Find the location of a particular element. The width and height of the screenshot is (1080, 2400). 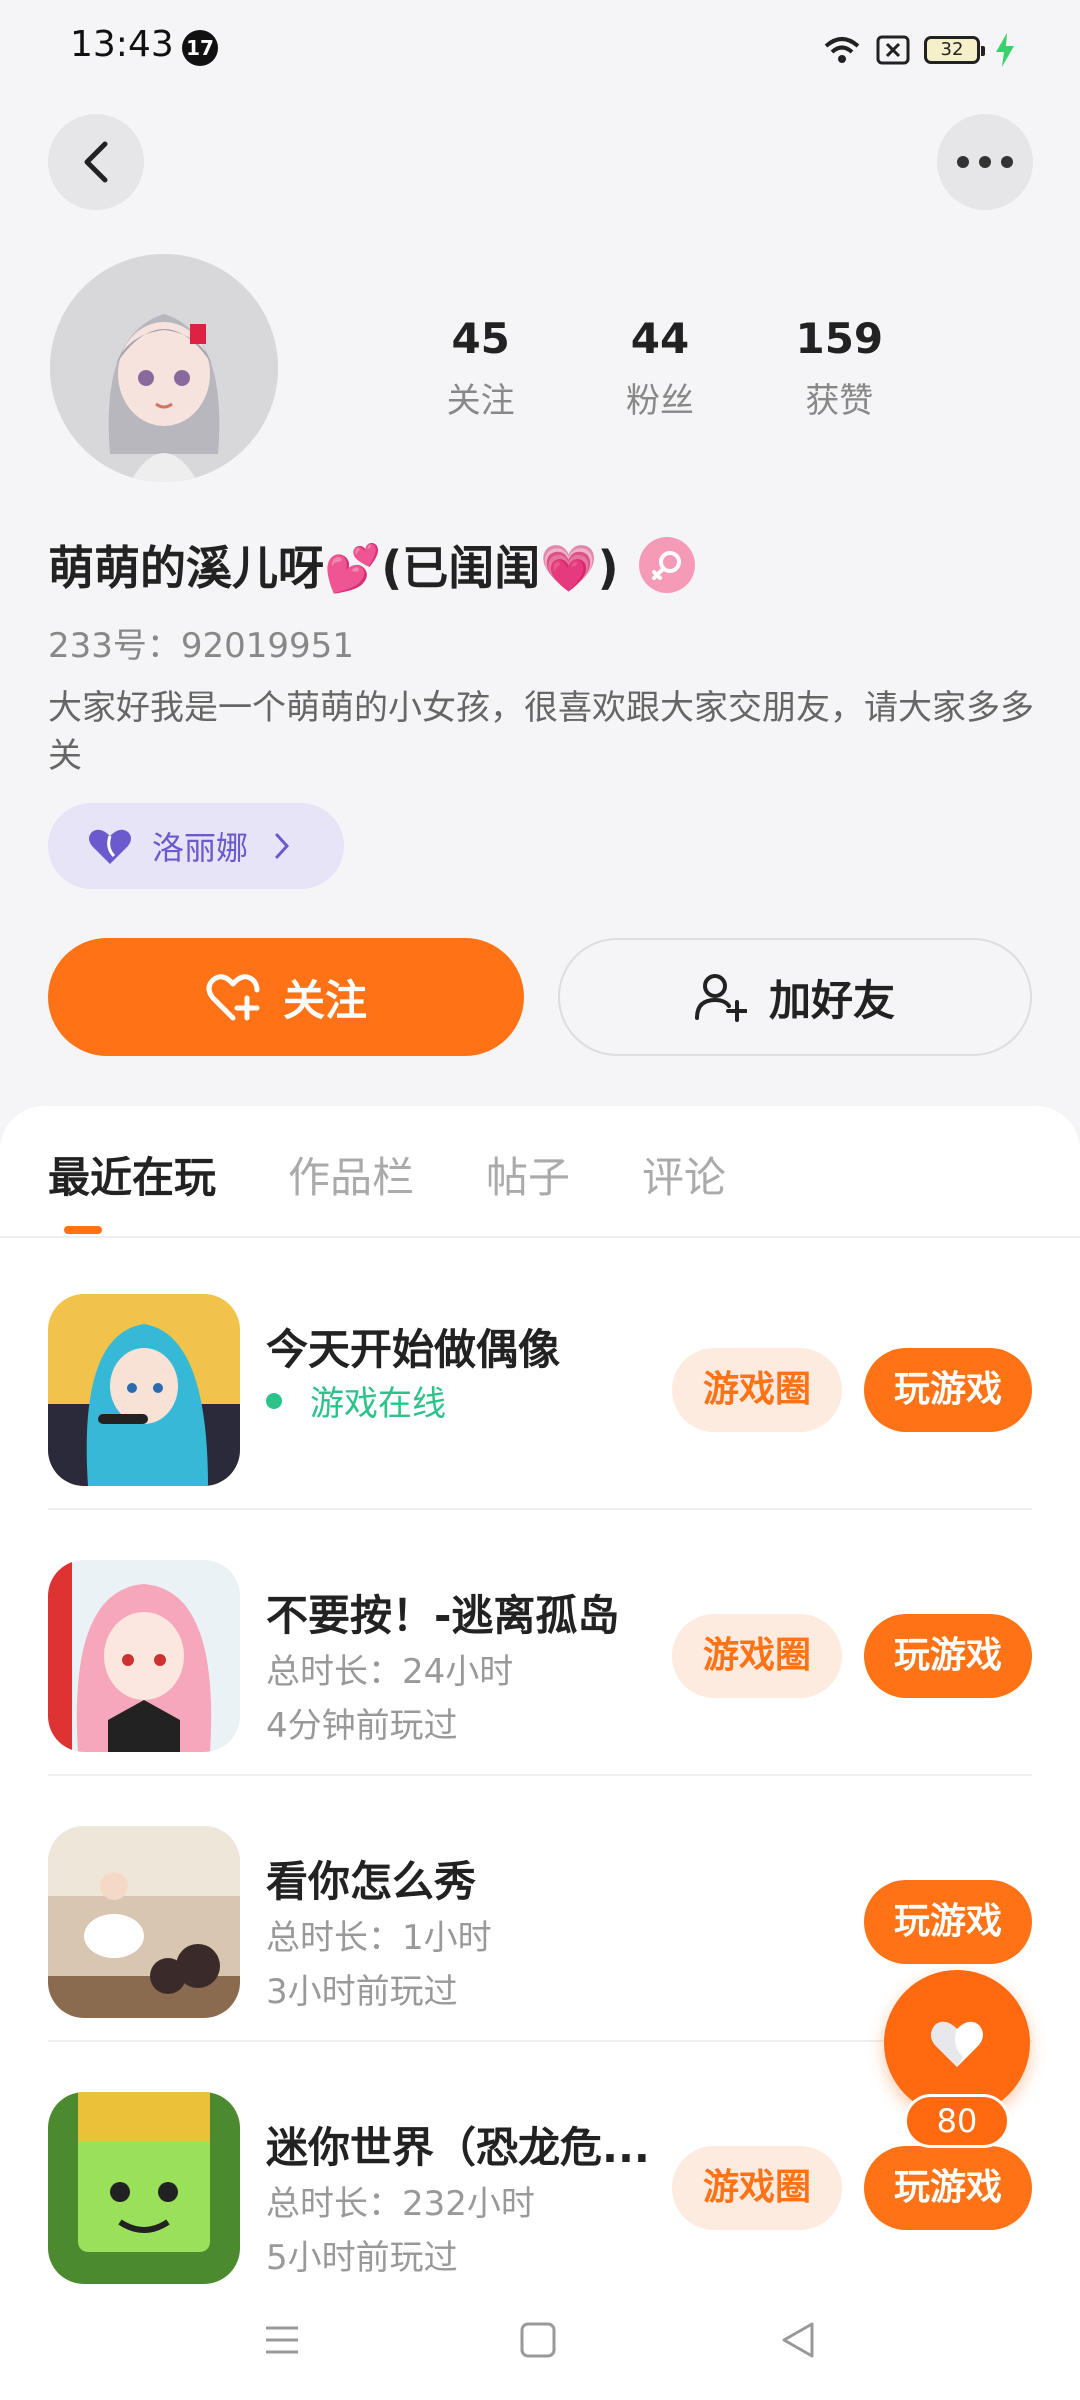

system-nav-bar is located at coordinates (540, 2342).